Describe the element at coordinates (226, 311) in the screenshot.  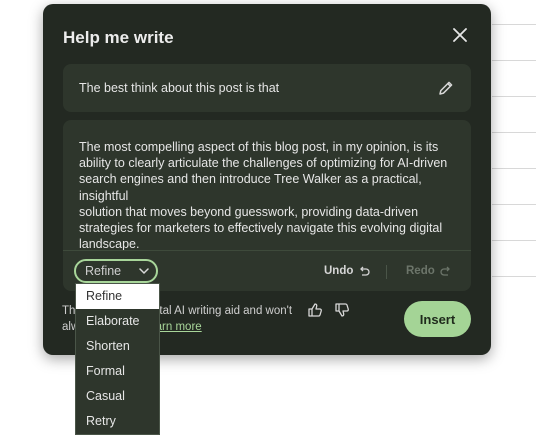
I see `disclaimer-line1b: tal AI writing aid and won't` at that location.